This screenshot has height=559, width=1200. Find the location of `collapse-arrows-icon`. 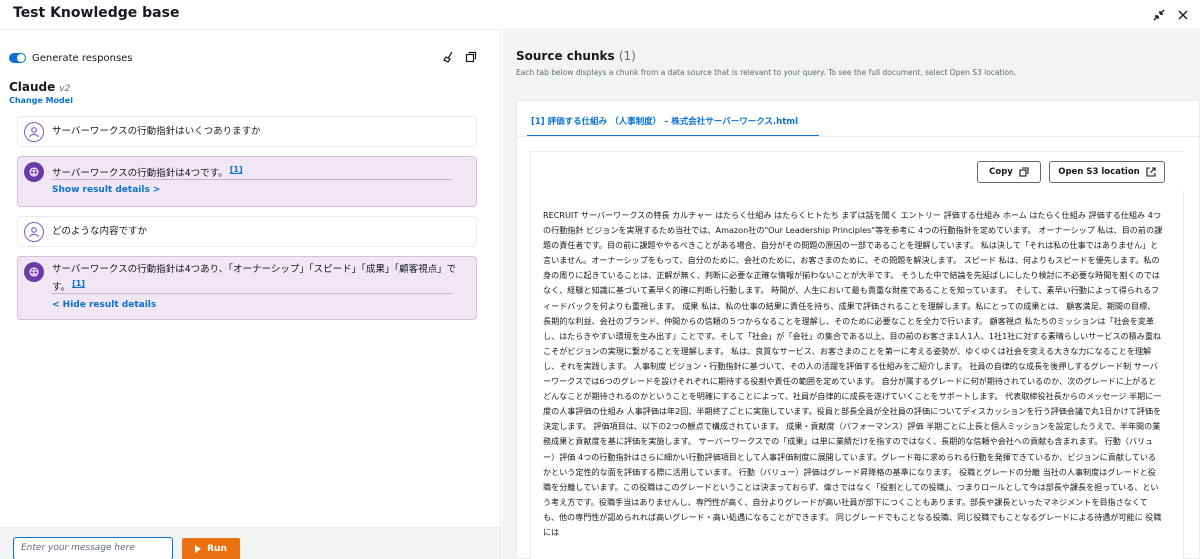

collapse-arrows-icon is located at coordinates (1159, 15).